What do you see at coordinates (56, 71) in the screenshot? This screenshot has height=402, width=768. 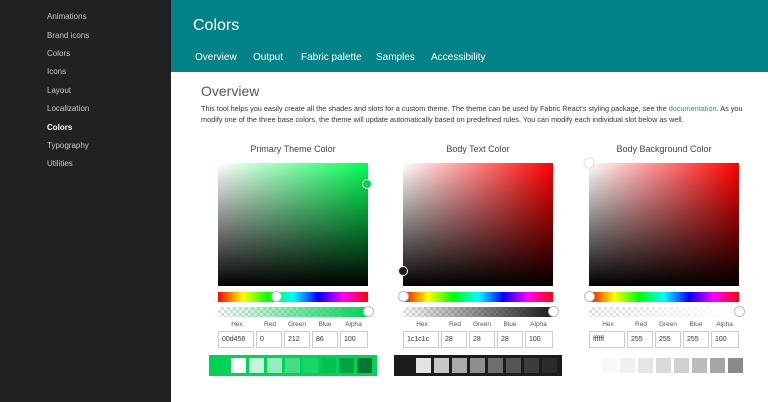 I see `sidebar-item-icons: Icons` at bounding box center [56, 71].